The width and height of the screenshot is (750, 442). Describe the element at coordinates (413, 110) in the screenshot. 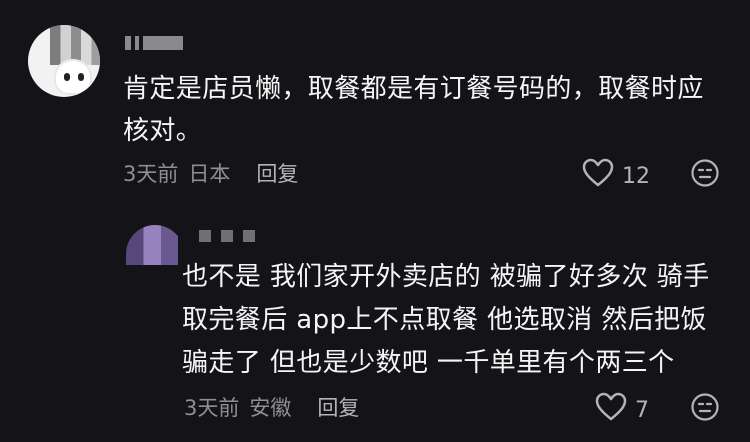

I see `comment-text: 肯定是店员懒，取餐都是有订餐号码的，取餐时应核对。` at that location.